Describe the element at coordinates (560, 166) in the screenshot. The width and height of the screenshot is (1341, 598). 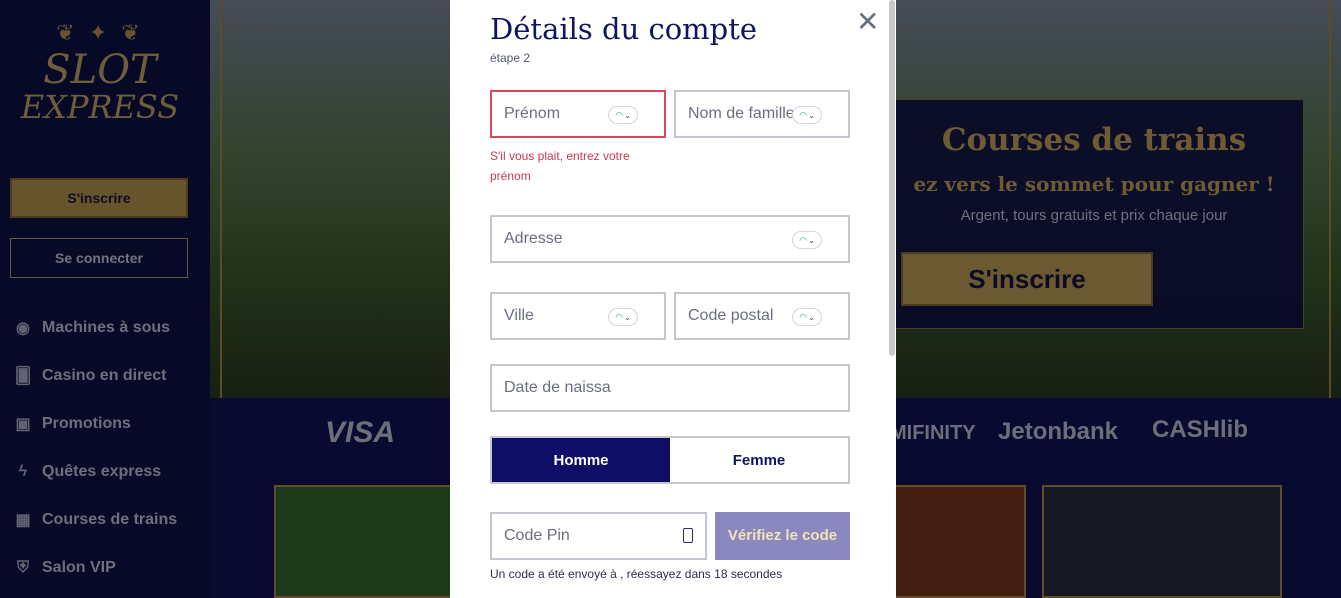
I see `first-name-error: S'il vous plait, entrez votre prénom` at that location.